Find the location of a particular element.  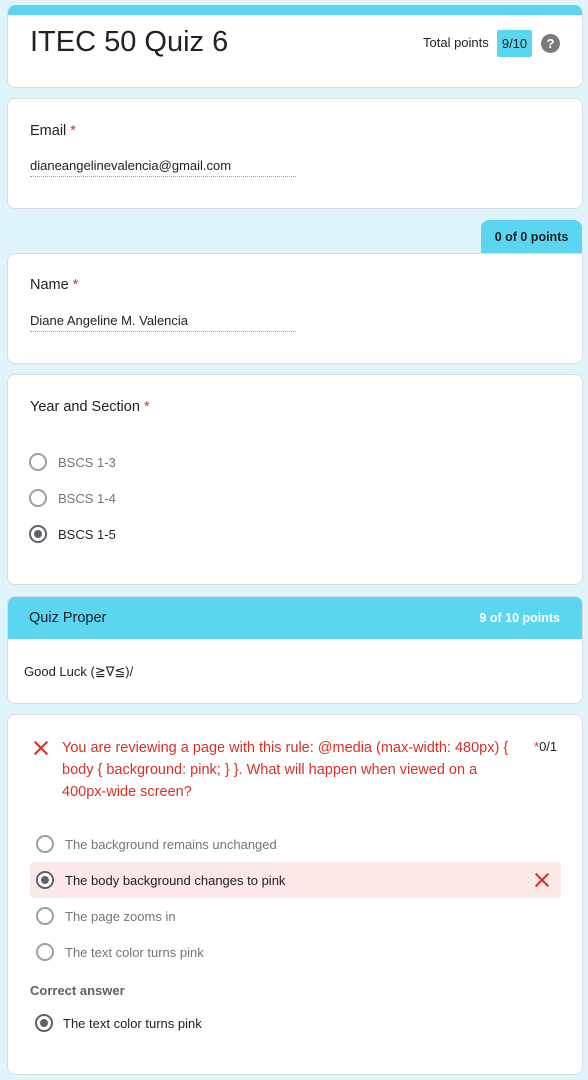

section-points: 9 of 10 points is located at coordinates (519, 618).